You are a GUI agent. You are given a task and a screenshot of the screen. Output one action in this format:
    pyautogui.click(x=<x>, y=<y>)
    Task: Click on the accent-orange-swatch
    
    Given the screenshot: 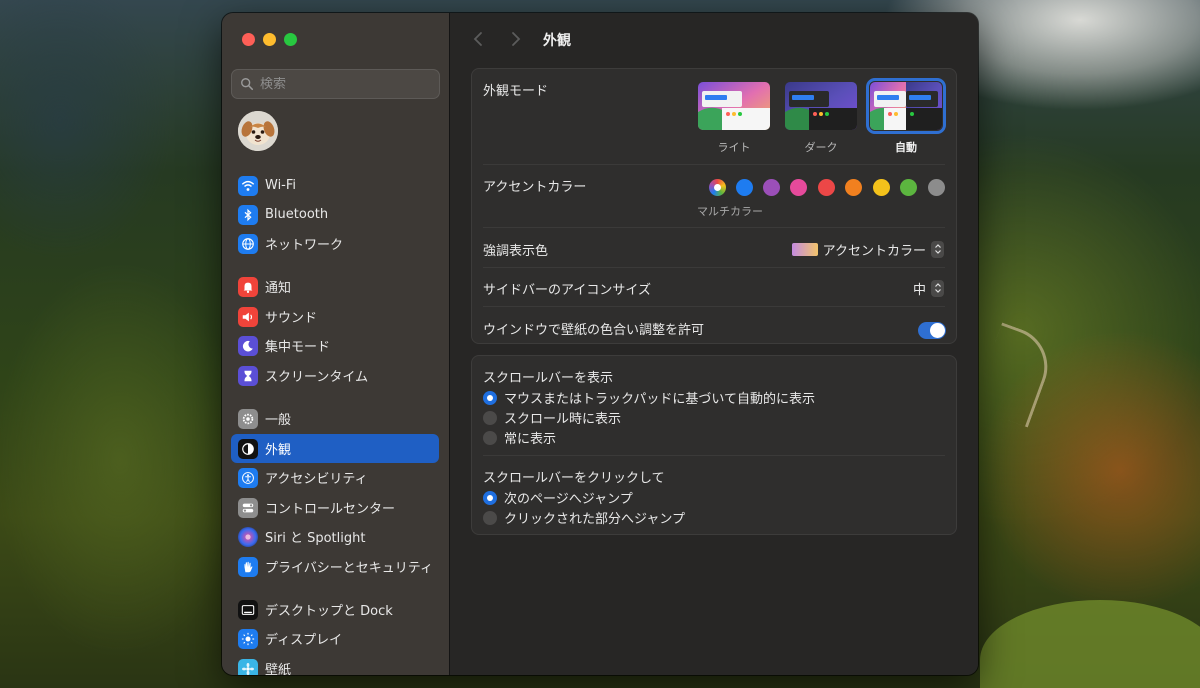 What is the action you would take?
    pyautogui.click(x=853, y=187)
    